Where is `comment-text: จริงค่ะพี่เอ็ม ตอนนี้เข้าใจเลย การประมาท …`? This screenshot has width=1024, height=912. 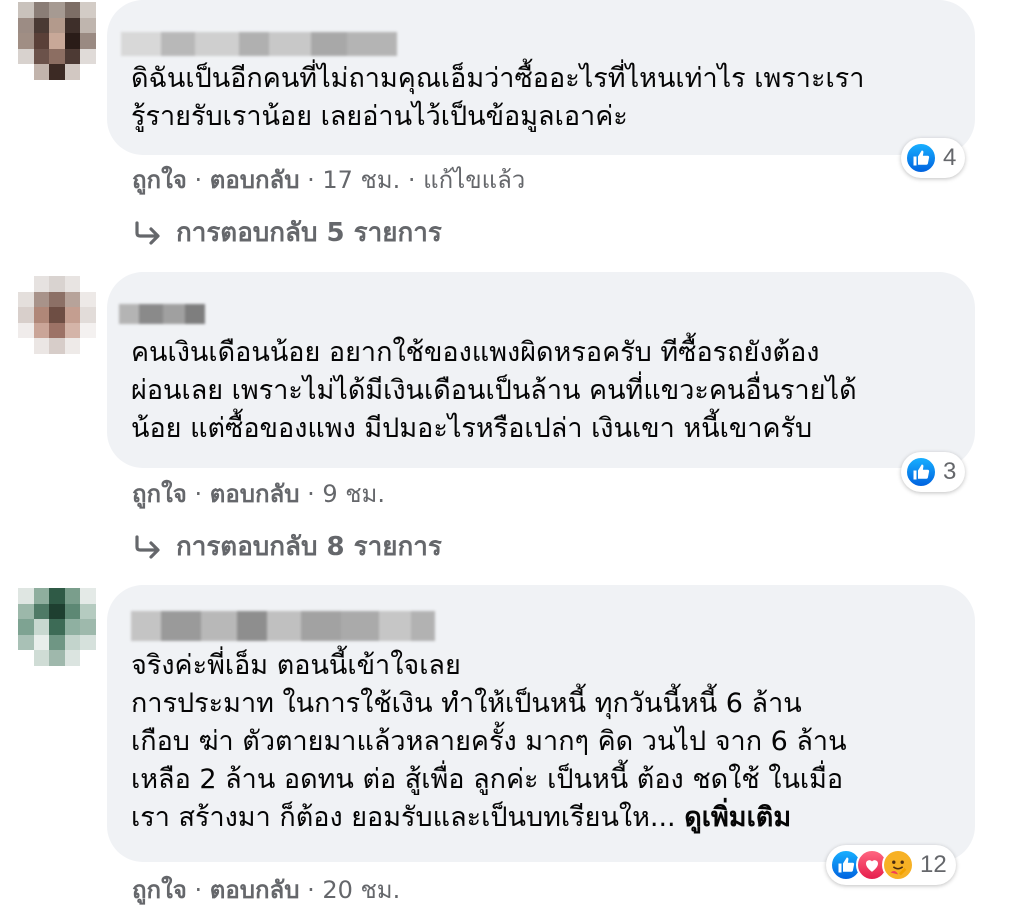
comment-text: จริงค่ะพี่เอ็ม ตอนนี้เข้าใจเลย การประมาท … is located at coordinates (489, 741).